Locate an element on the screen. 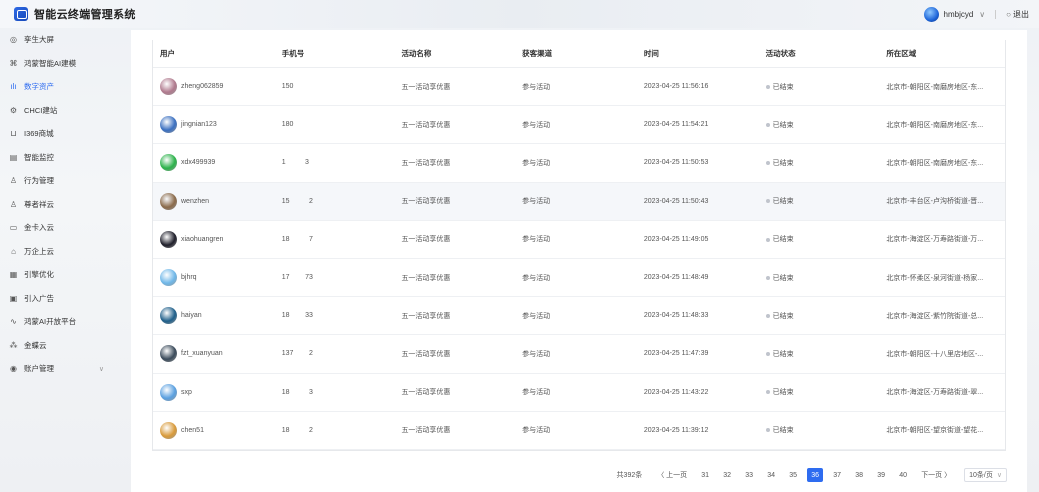 The image size is (1039, 492). page-39-button: 39 is located at coordinates (881, 475).